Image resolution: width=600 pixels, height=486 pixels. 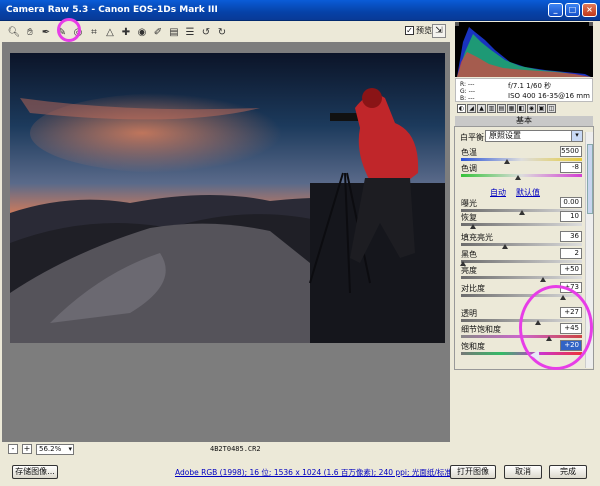 I want to click on zoom-in-button: +, so click(x=27, y=449).